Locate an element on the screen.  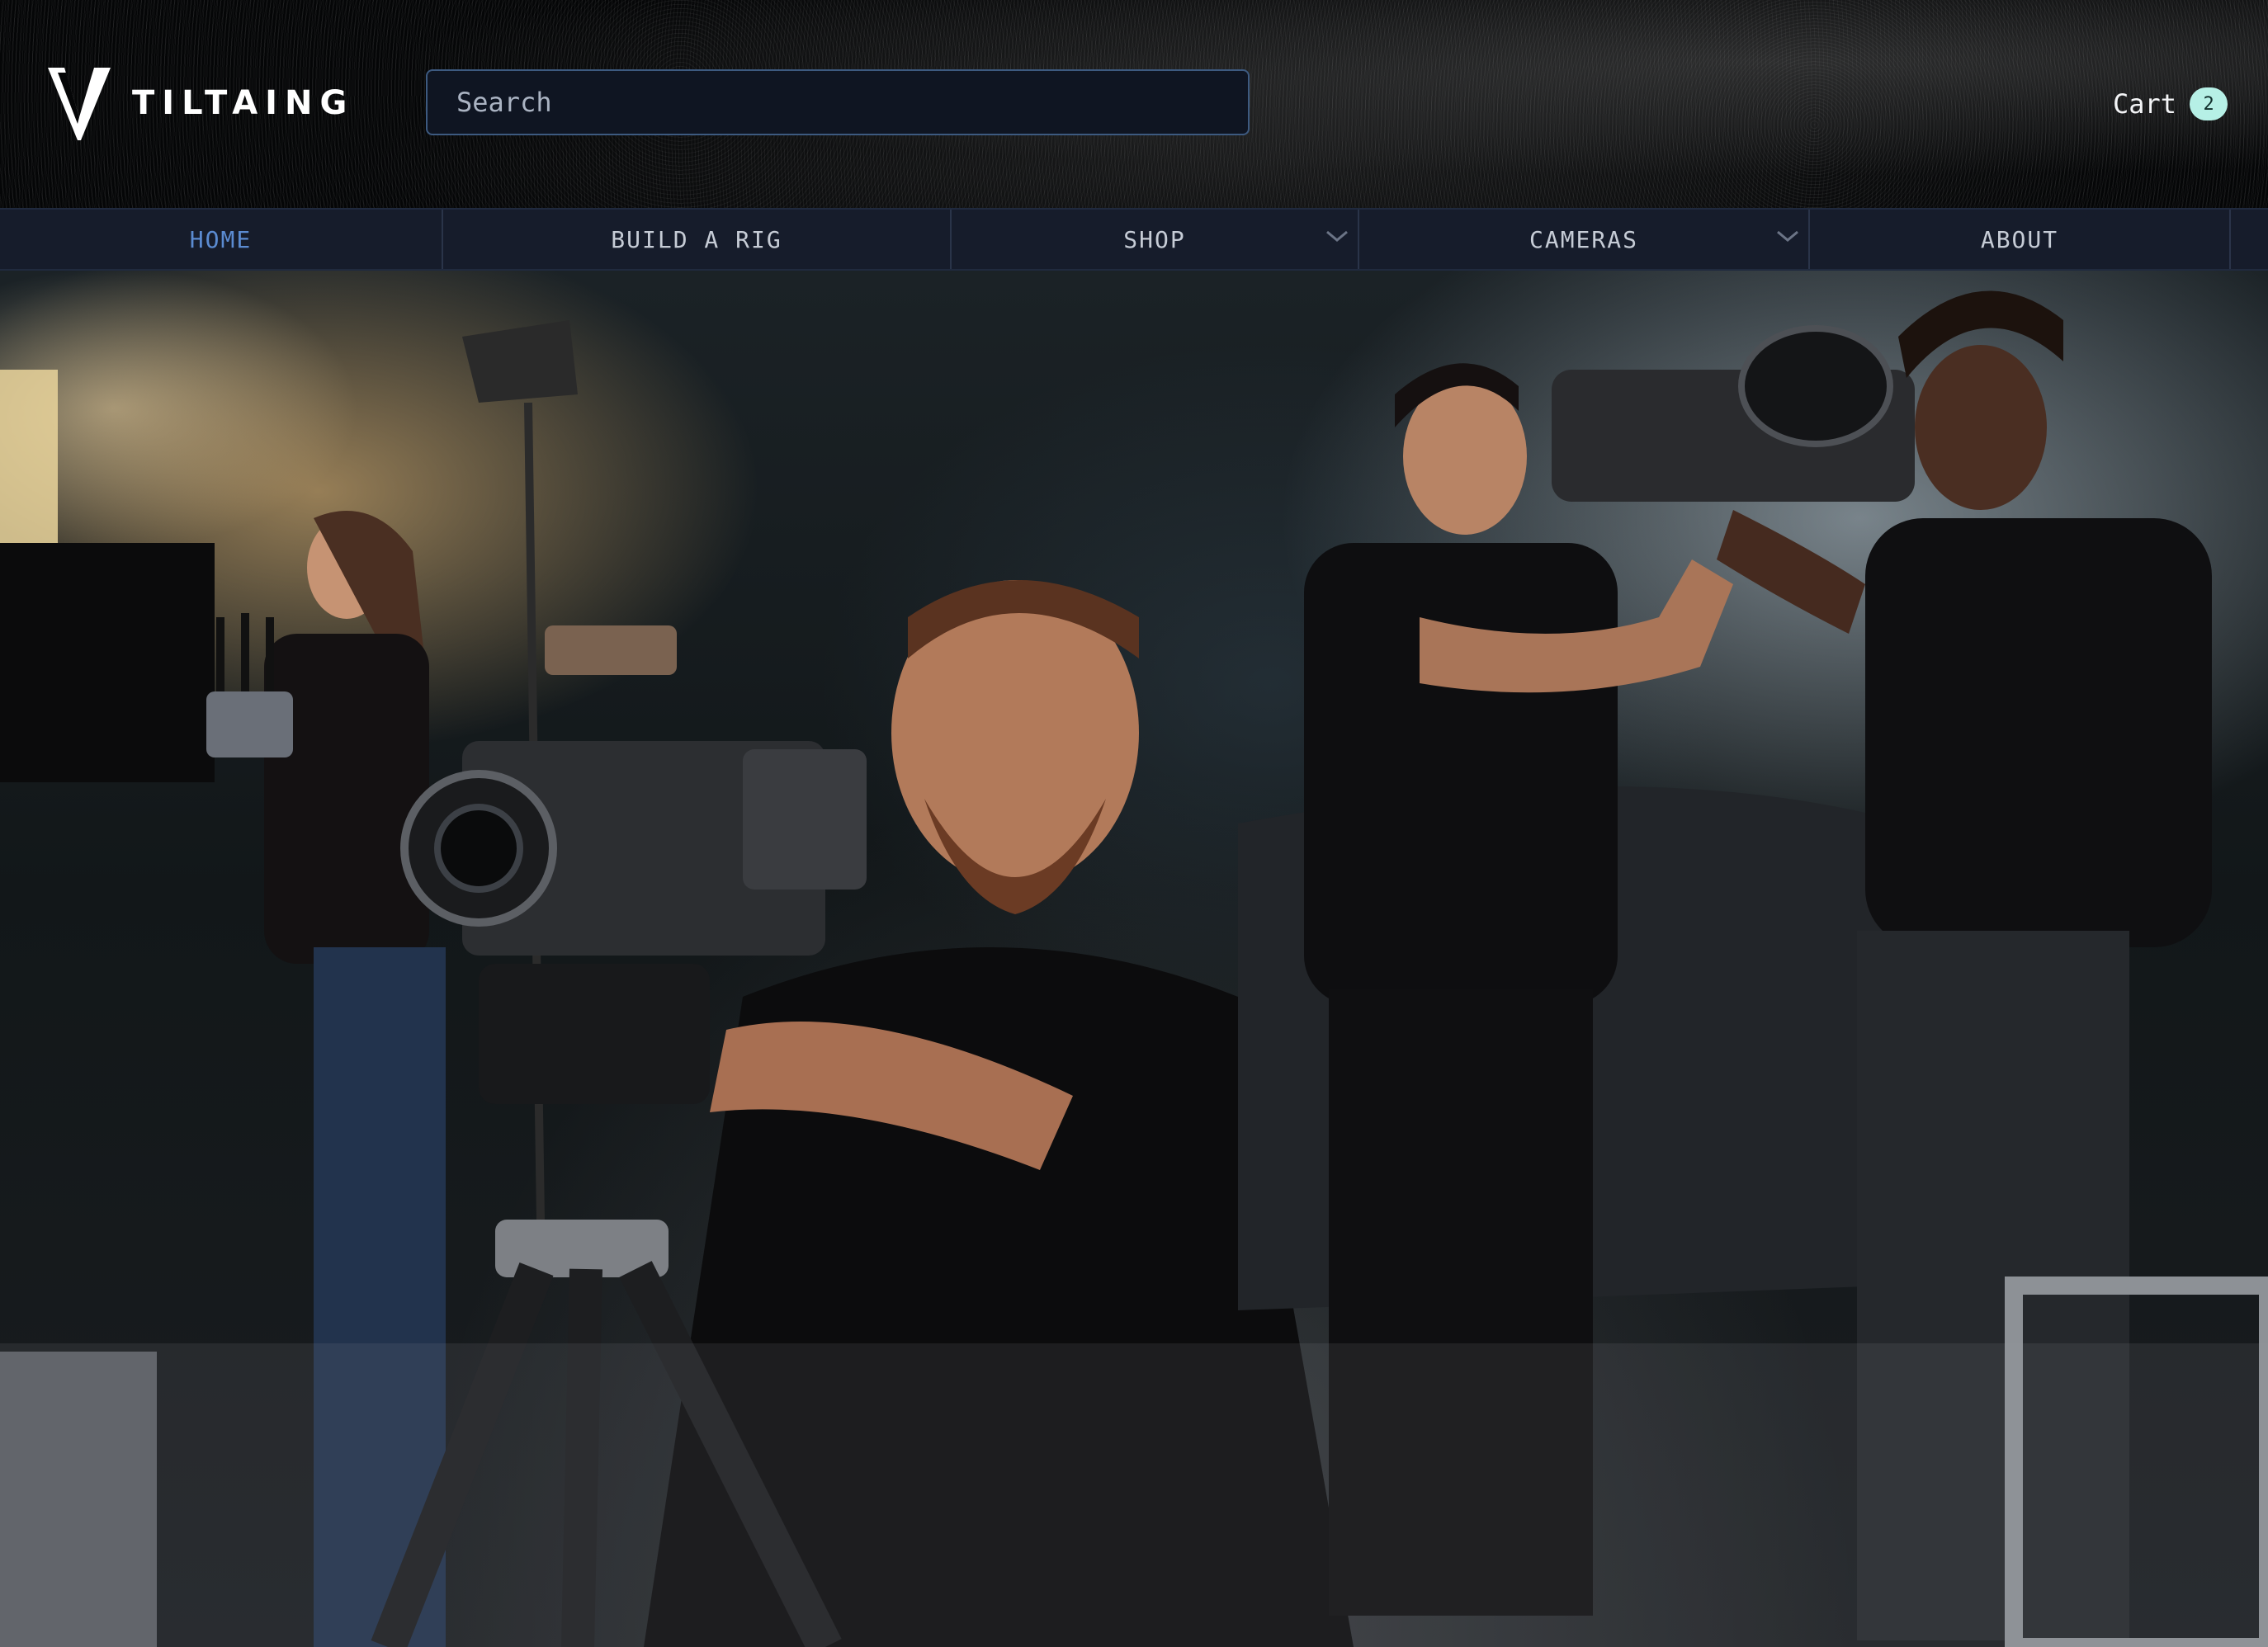
nav-item-about: ABOUT is located at coordinates (2021, 239).